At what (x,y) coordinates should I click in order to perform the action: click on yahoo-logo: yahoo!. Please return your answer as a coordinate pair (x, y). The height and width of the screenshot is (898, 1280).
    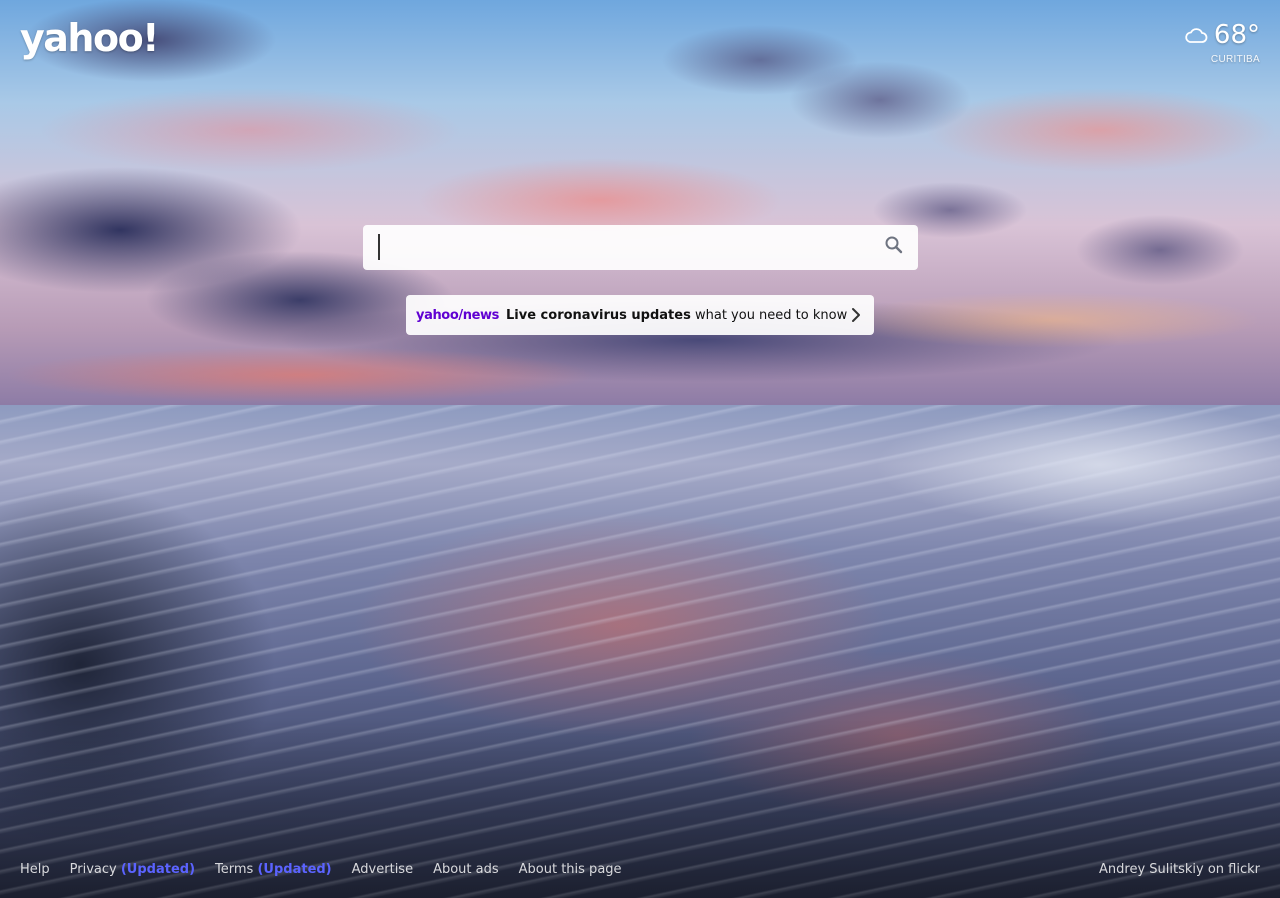
    Looking at the image, I should click on (90, 38).